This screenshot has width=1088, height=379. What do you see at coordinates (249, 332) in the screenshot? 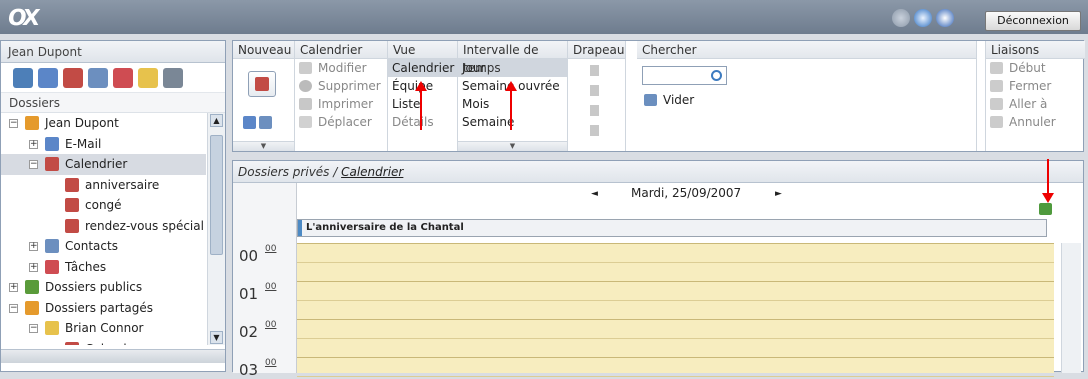
I see `hour-label: 02` at bounding box center [249, 332].